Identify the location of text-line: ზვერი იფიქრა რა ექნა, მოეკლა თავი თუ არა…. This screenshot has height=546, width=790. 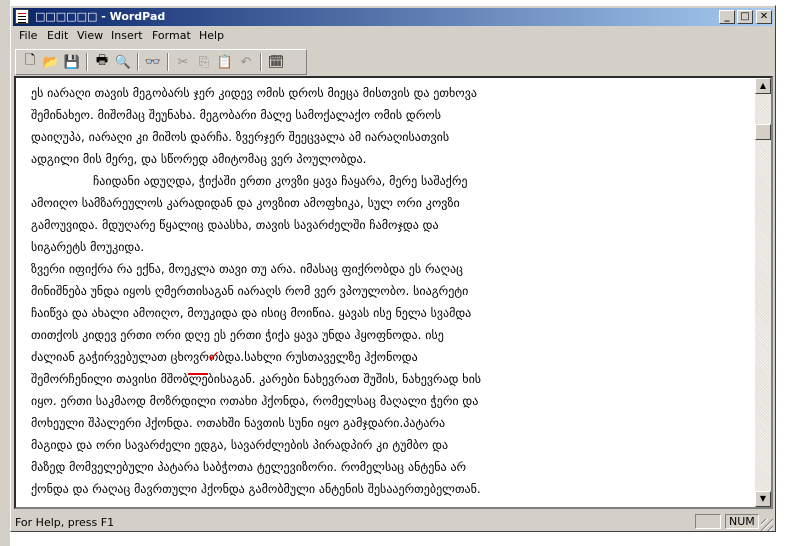
(247, 269).